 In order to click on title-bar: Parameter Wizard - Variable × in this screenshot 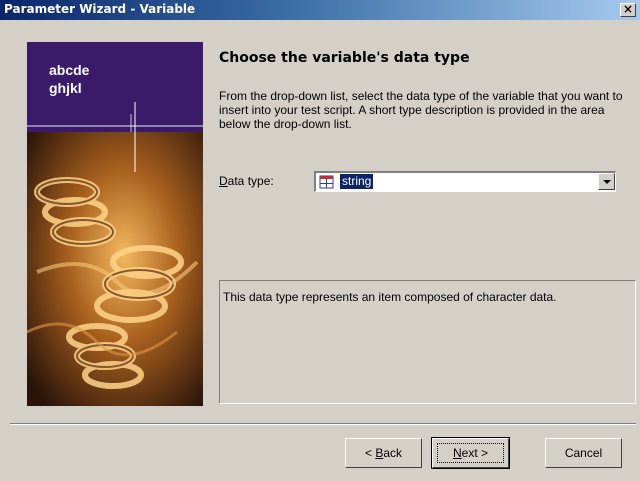, I will do `click(320, 10)`.